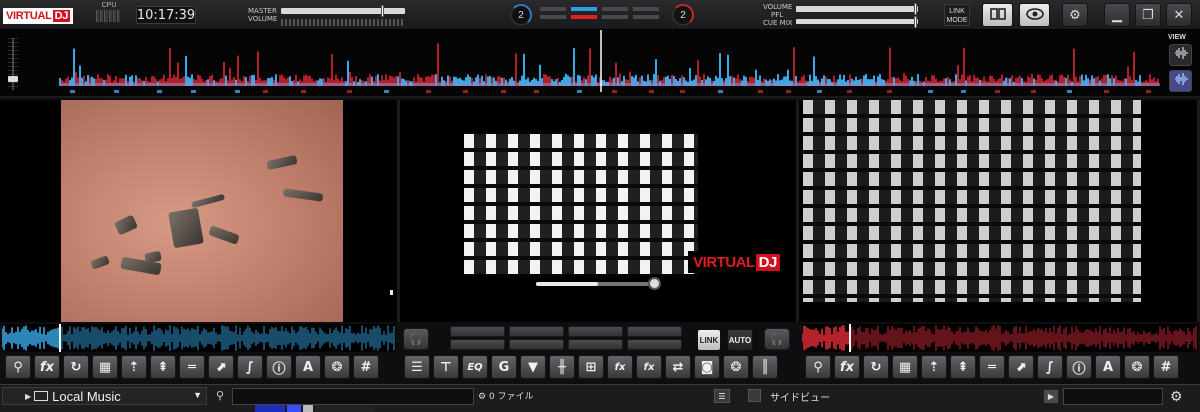  What do you see at coordinates (567, 284) in the screenshot?
I see `video-crossfader-fill` at bounding box center [567, 284].